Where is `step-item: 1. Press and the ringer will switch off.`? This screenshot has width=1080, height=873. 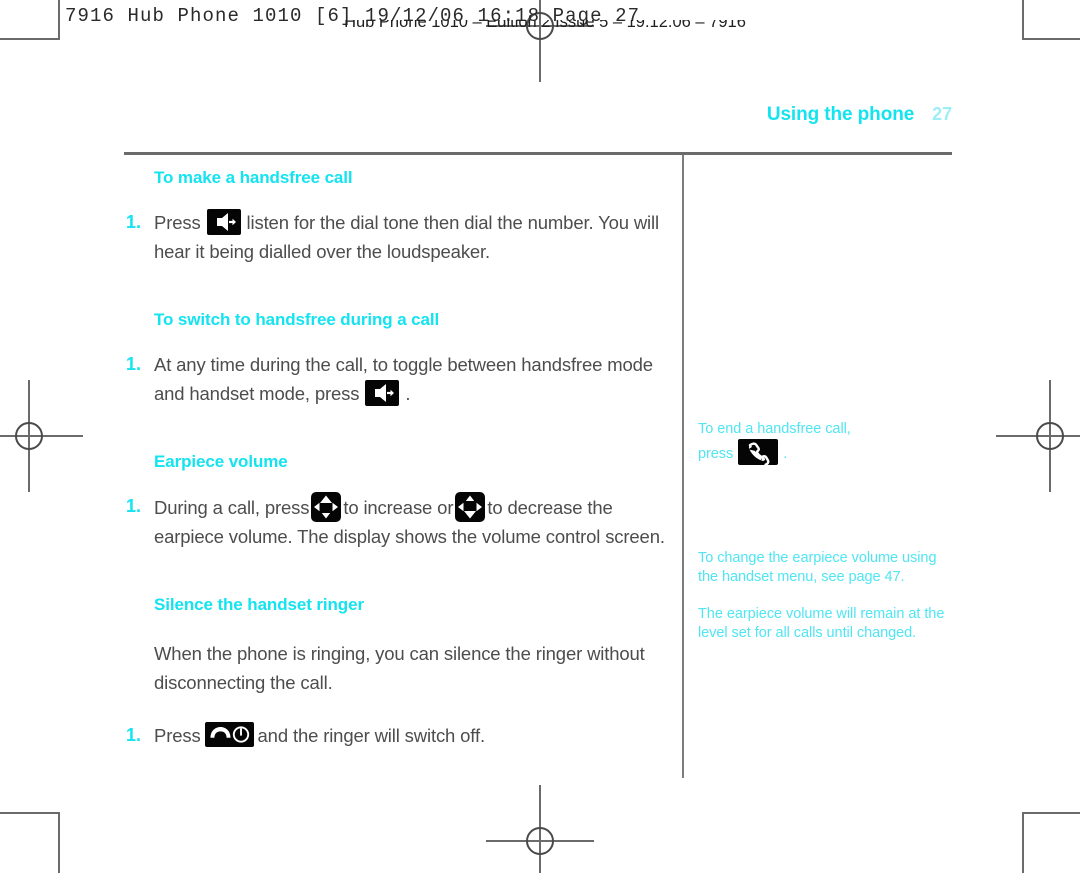 step-item: 1. Press and the ringer will switch off. is located at coordinates (398, 735).